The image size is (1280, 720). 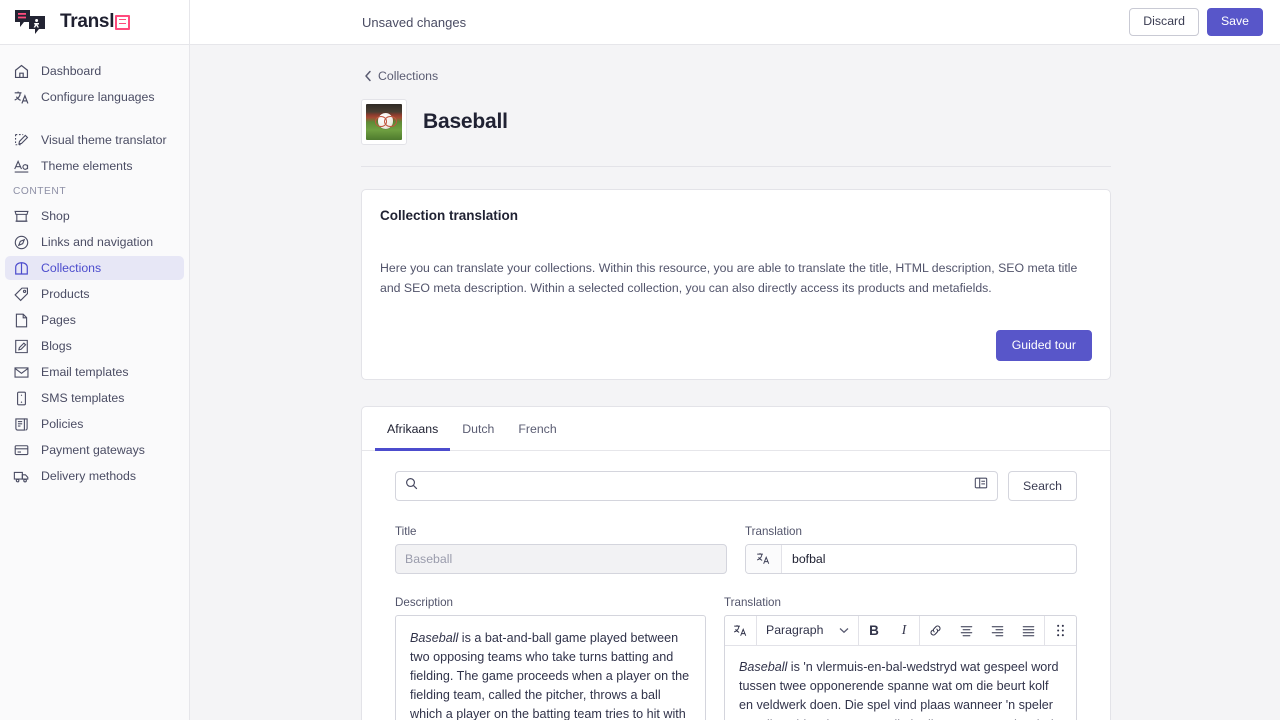 I want to click on save-button: Save, so click(x=1234, y=22).